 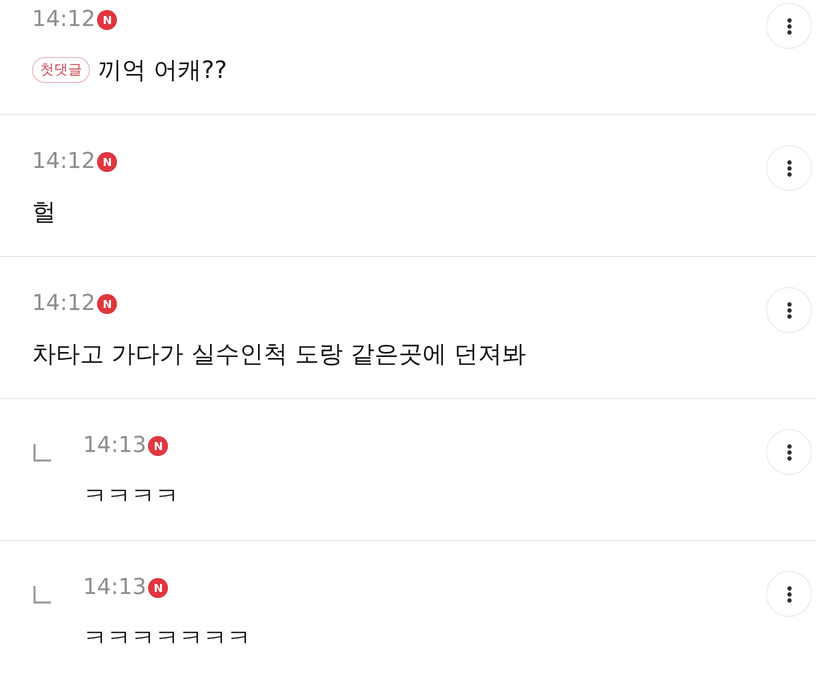 What do you see at coordinates (167, 638) in the screenshot?
I see `comment-text: ㅋㅋㅋㅋㅋㅋㅋ` at bounding box center [167, 638].